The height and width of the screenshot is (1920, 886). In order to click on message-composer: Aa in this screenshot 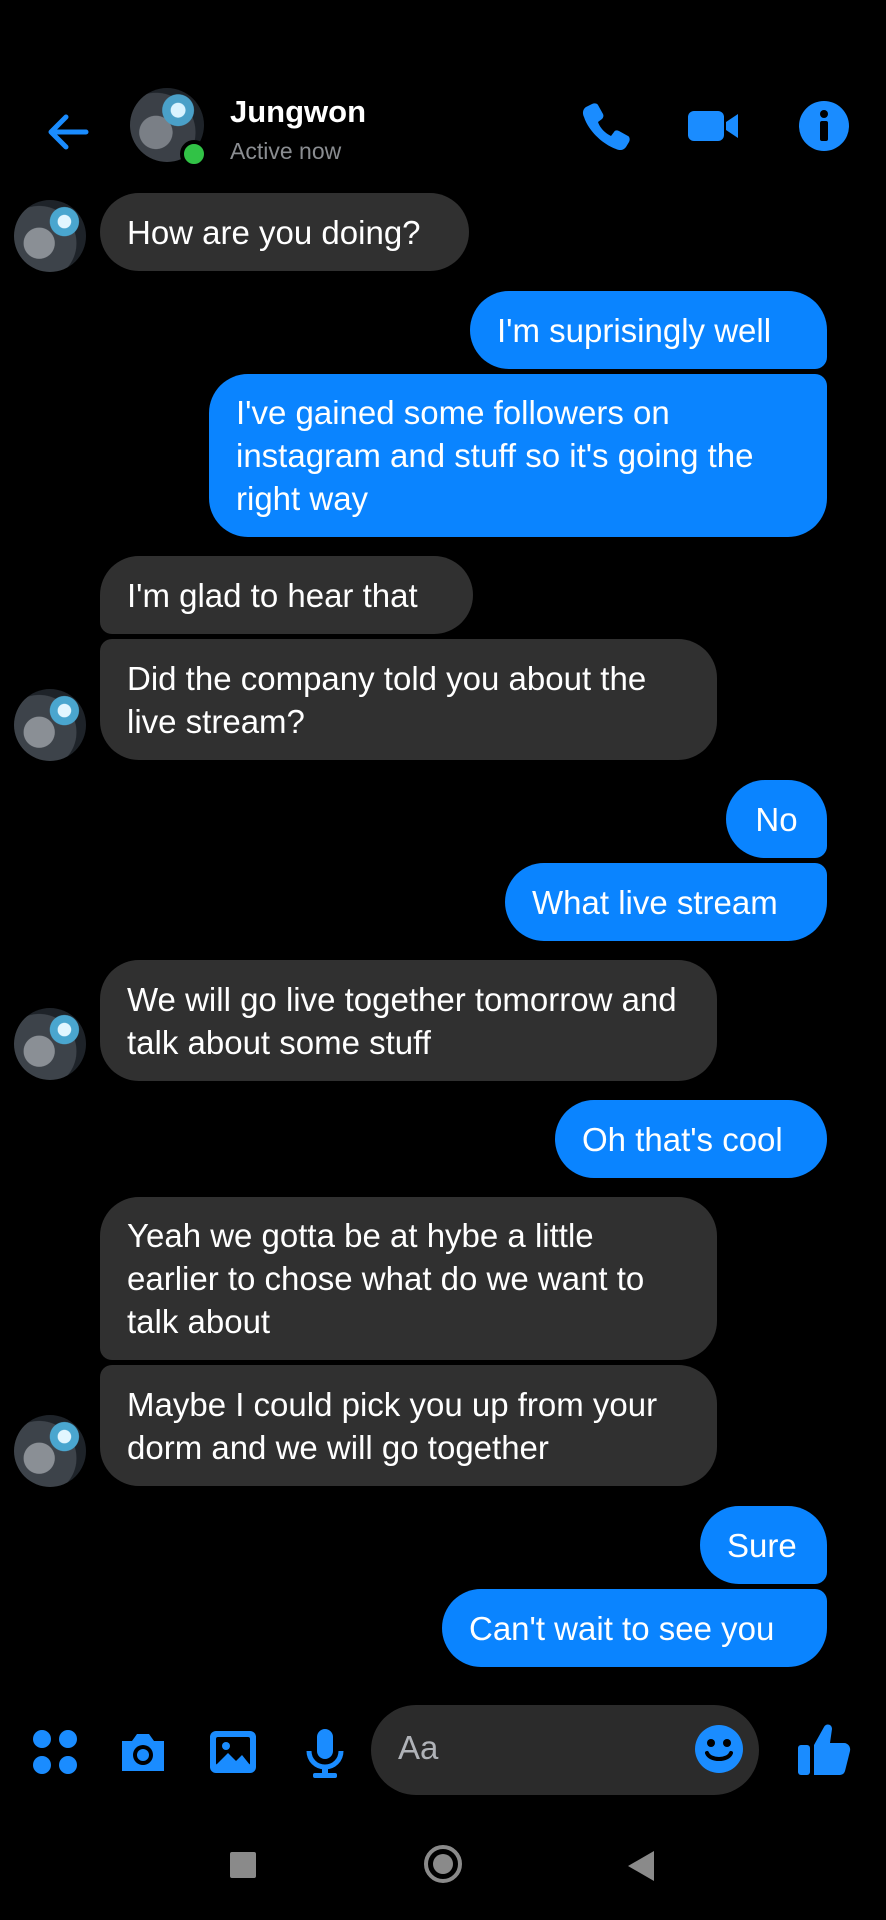, I will do `click(443, 1750)`.